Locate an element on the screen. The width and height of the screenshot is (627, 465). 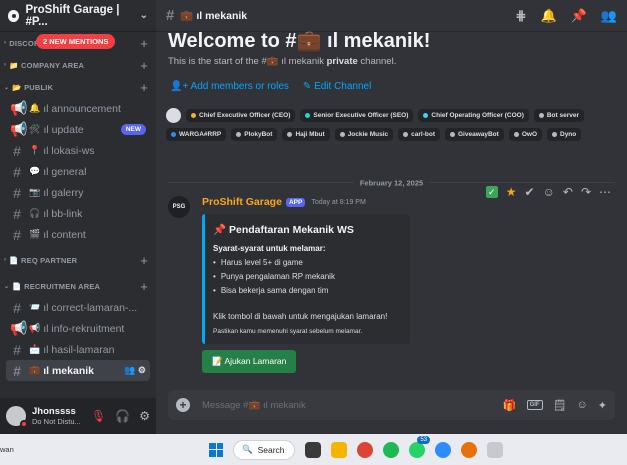
channel-emoji: 📢 is located at coordinates (35, 328).